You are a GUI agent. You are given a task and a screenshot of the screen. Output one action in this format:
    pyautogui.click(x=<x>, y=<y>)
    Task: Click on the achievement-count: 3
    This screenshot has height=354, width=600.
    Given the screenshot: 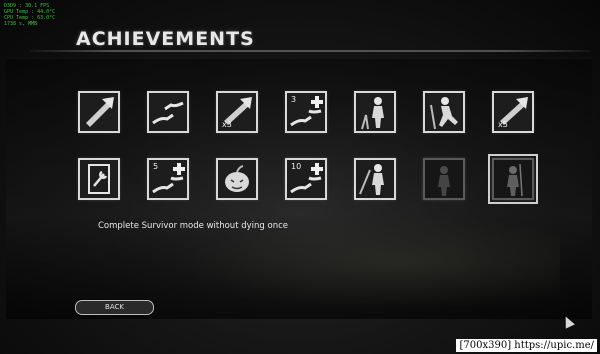 What is the action you would take?
    pyautogui.click(x=294, y=99)
    